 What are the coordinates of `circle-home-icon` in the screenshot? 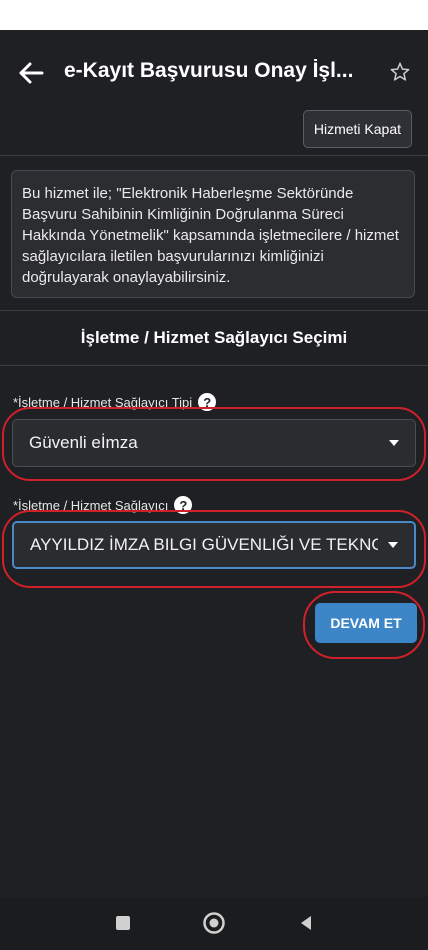 It's located at (214, 923).